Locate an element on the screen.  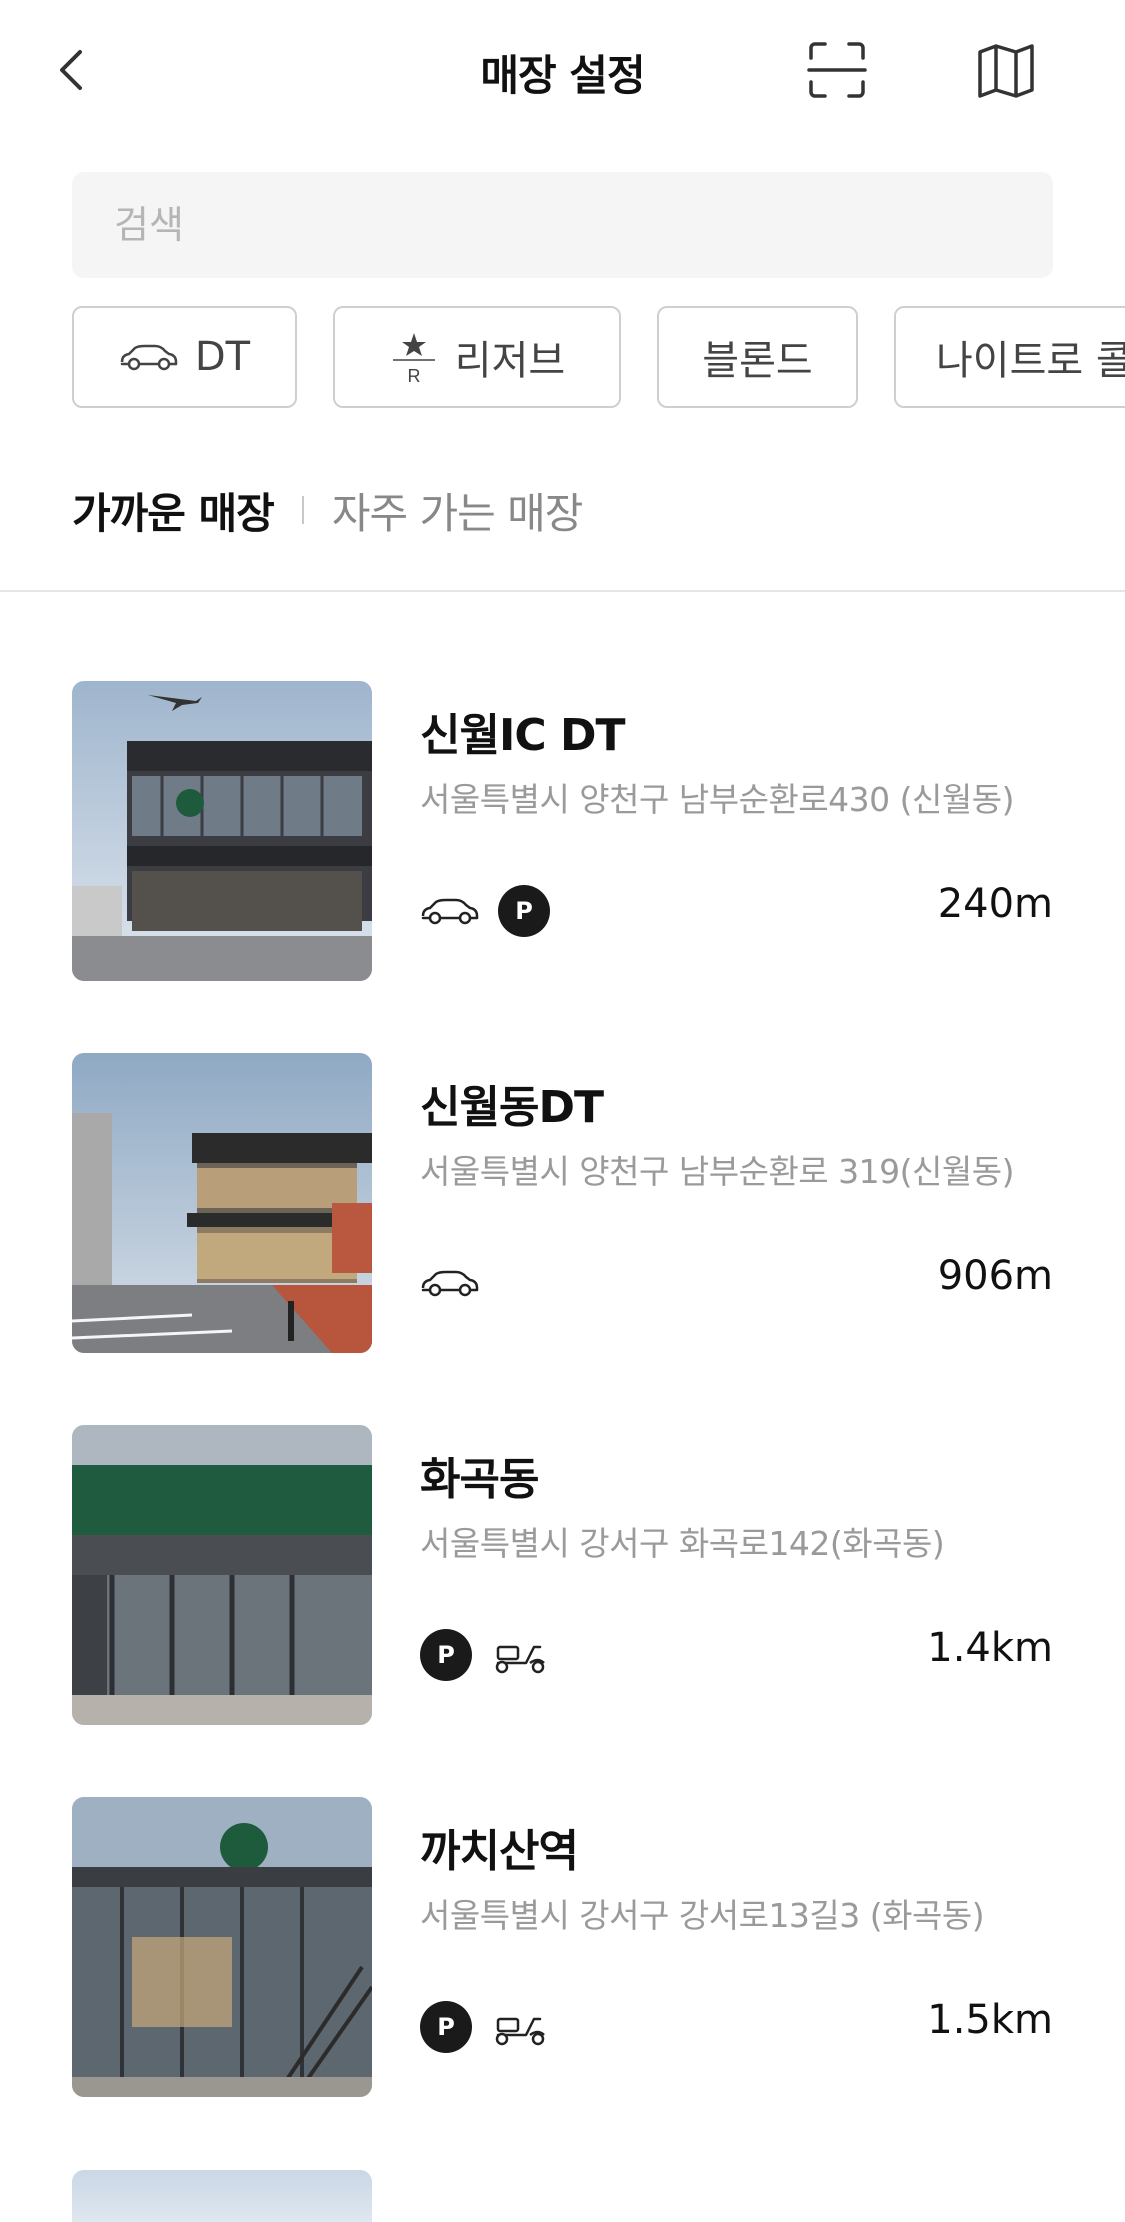
store-feature-icons is located at coordinates (459, 1283).